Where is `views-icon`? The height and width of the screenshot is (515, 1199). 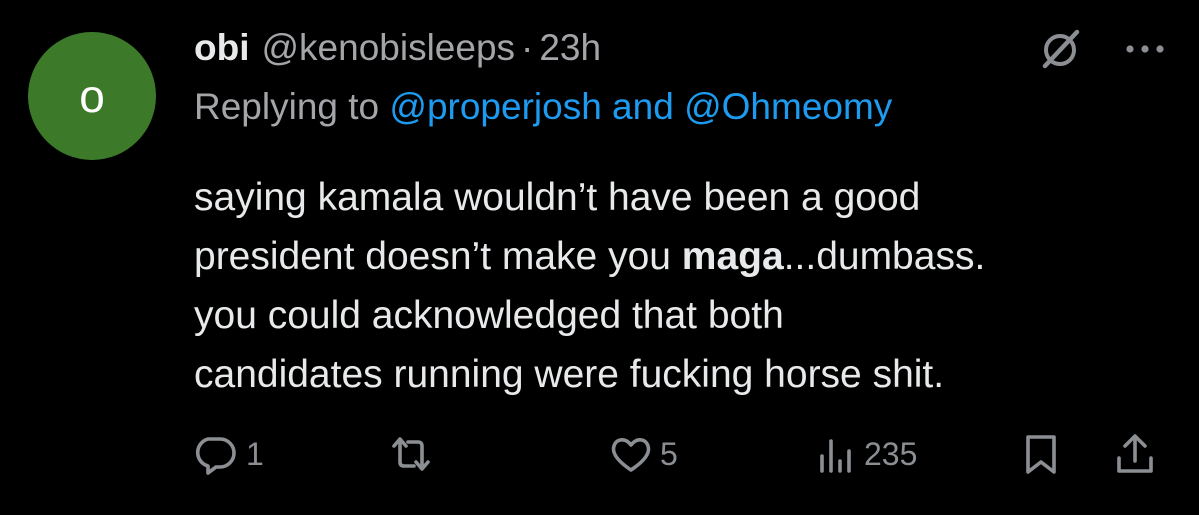 views-icon is located at coordinates (835, 456).